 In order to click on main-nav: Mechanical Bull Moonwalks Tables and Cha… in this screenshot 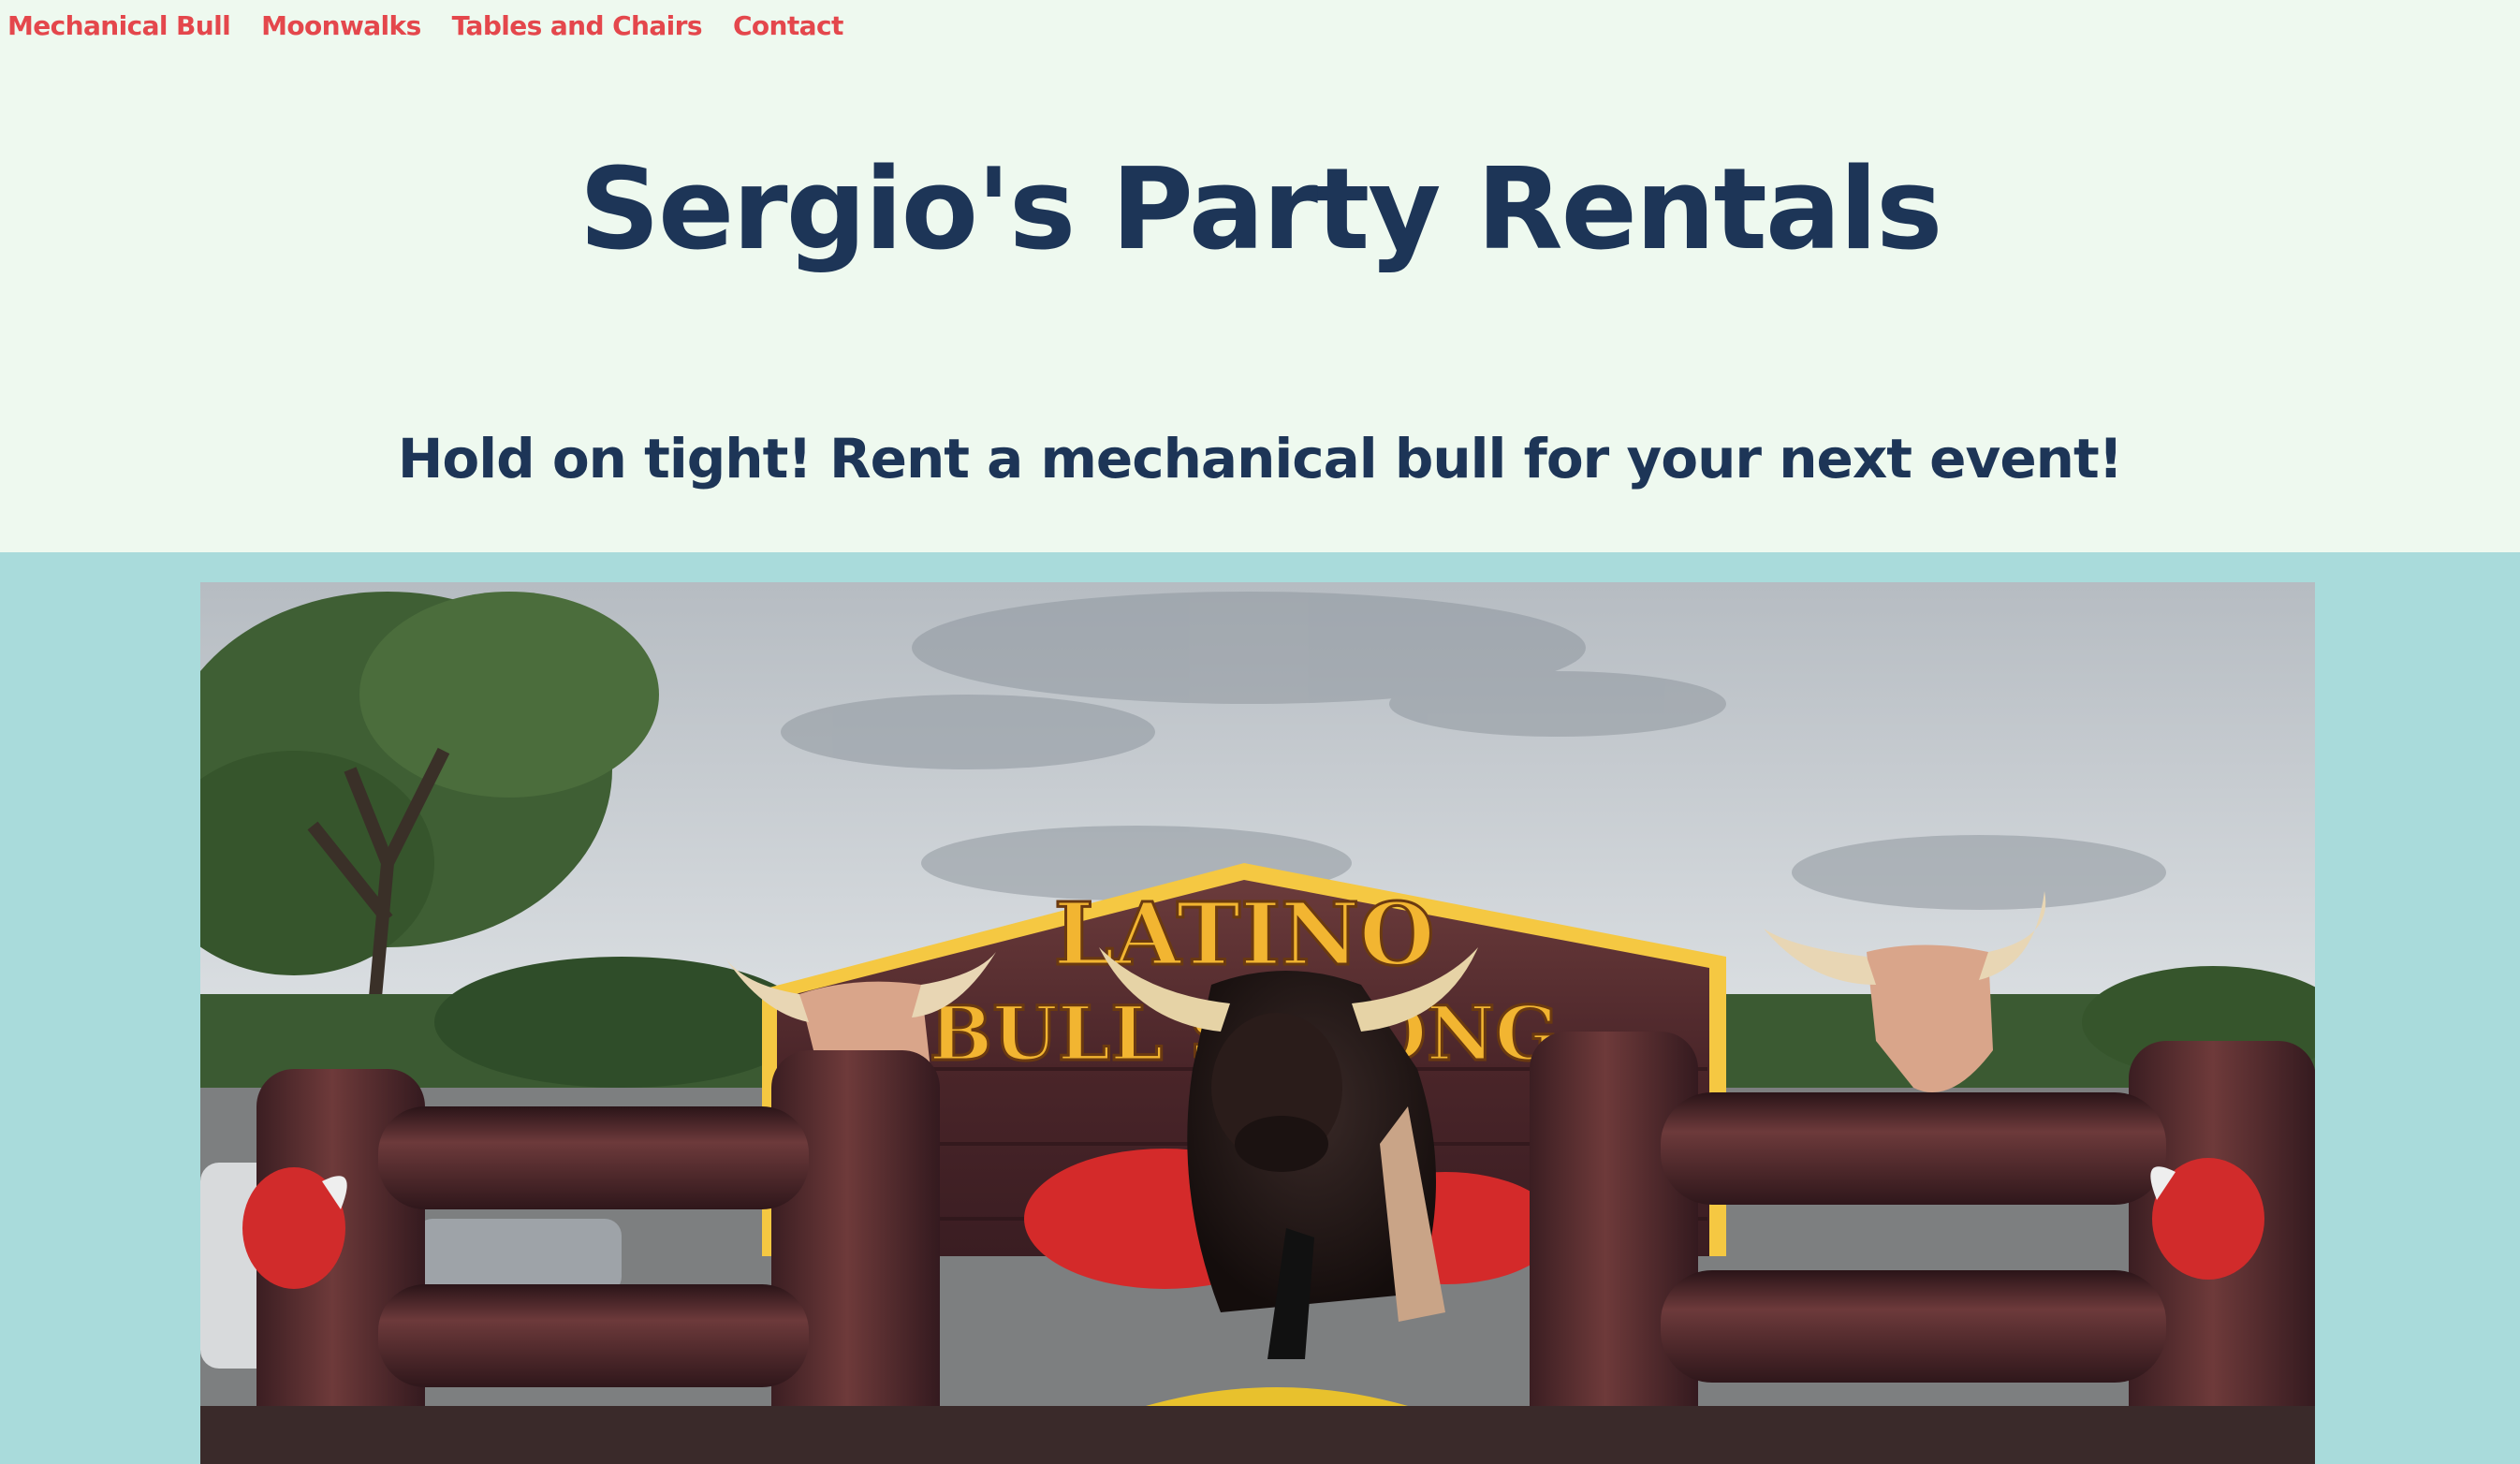, I will do `click(425, 26)`.